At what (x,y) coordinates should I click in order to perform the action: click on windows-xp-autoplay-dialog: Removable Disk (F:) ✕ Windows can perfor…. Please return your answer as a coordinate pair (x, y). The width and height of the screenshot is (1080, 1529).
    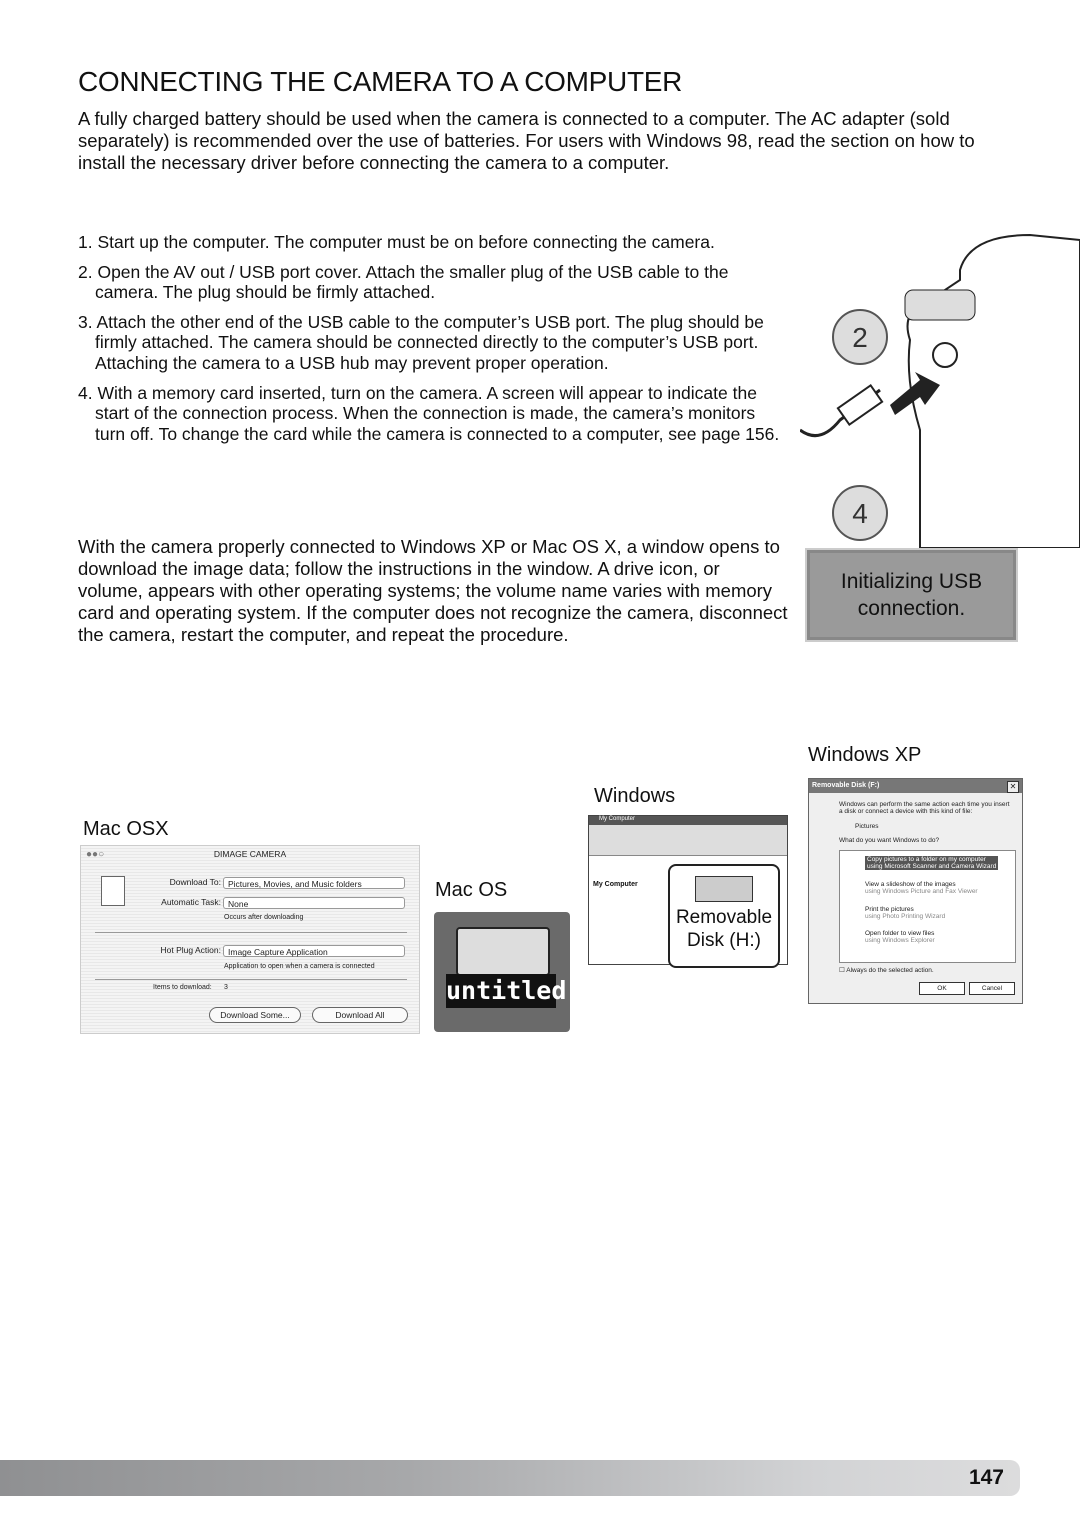
    Looking at the image, I should click on (915, 891).